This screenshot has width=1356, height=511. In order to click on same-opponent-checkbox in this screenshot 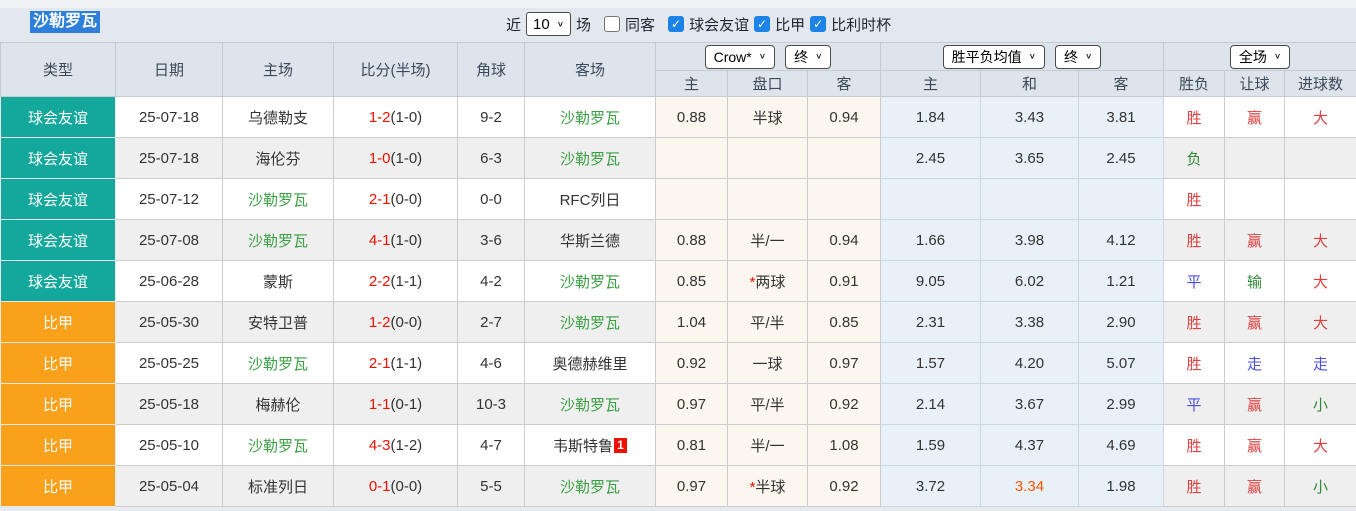, I will do `click(612, 24)`.